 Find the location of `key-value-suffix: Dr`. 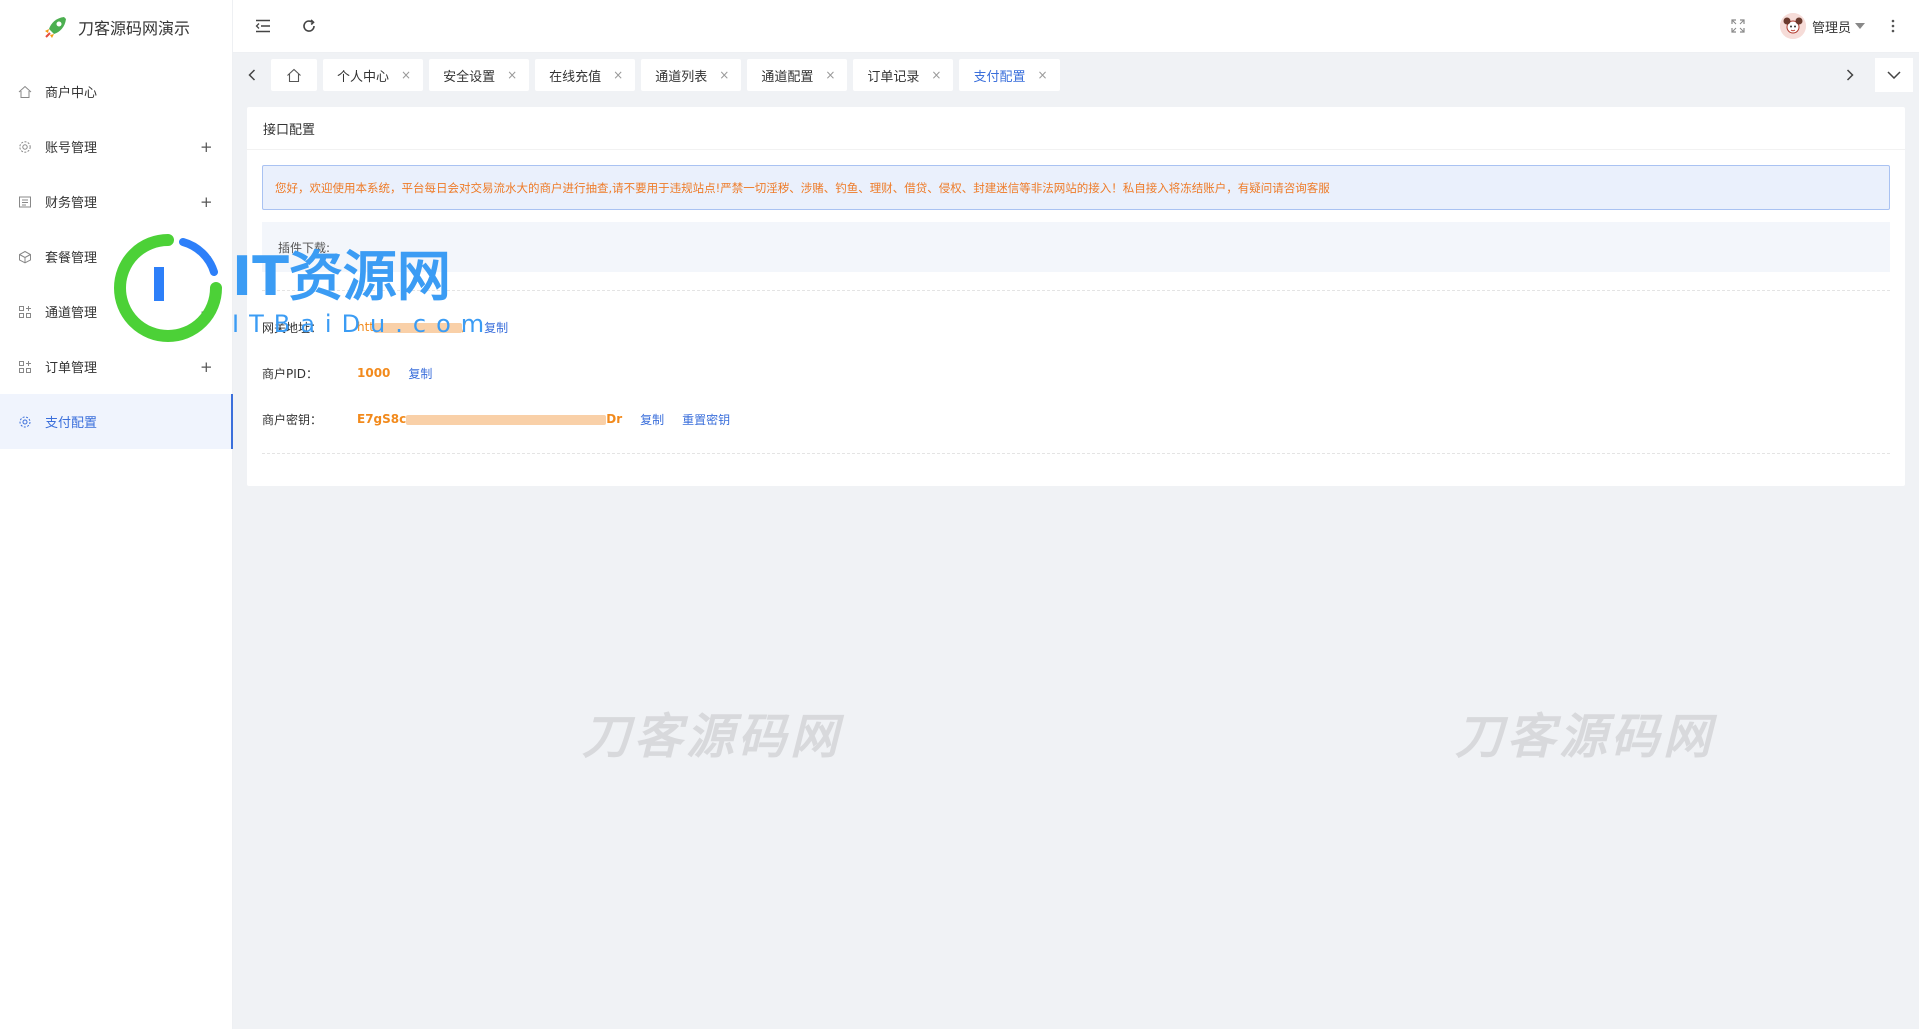

key-value-suffix: Dr is located at coordinates (614, 419).